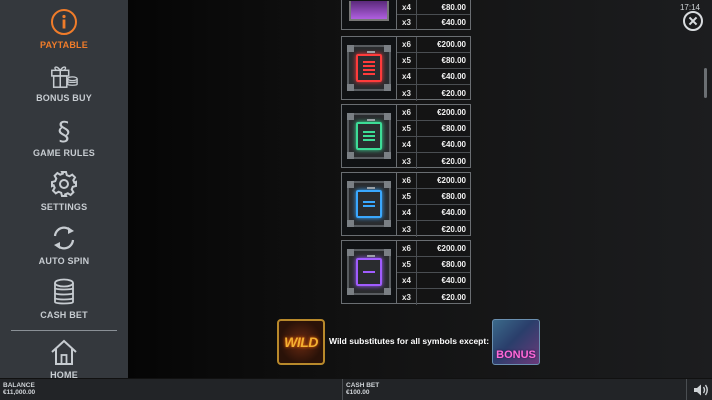 Image resolution: width=712 pixels, height=400 pixels. I want to click on wild-symbol-icon: WILD, so click(301, 342).